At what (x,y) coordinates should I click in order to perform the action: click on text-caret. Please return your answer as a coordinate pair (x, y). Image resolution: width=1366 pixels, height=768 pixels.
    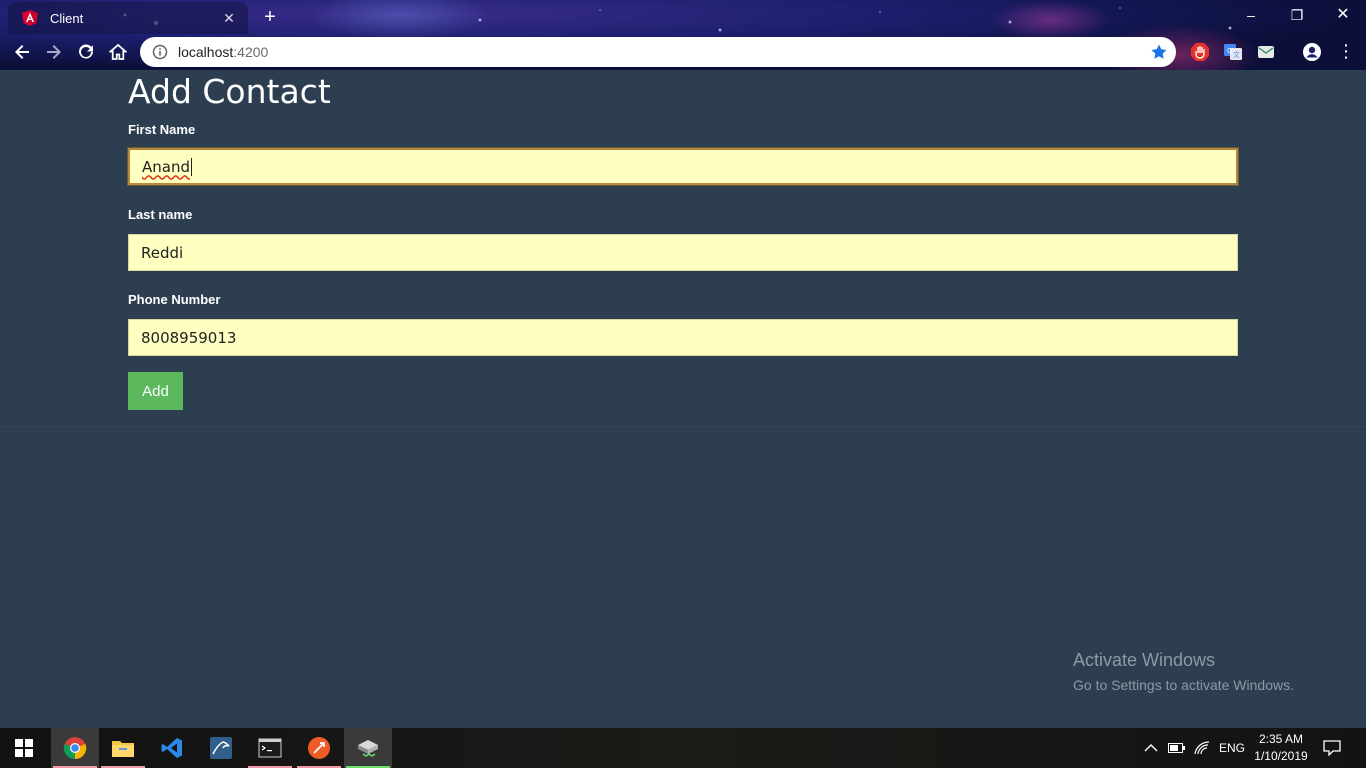
    Looking at the image, I should click on (191, 166).